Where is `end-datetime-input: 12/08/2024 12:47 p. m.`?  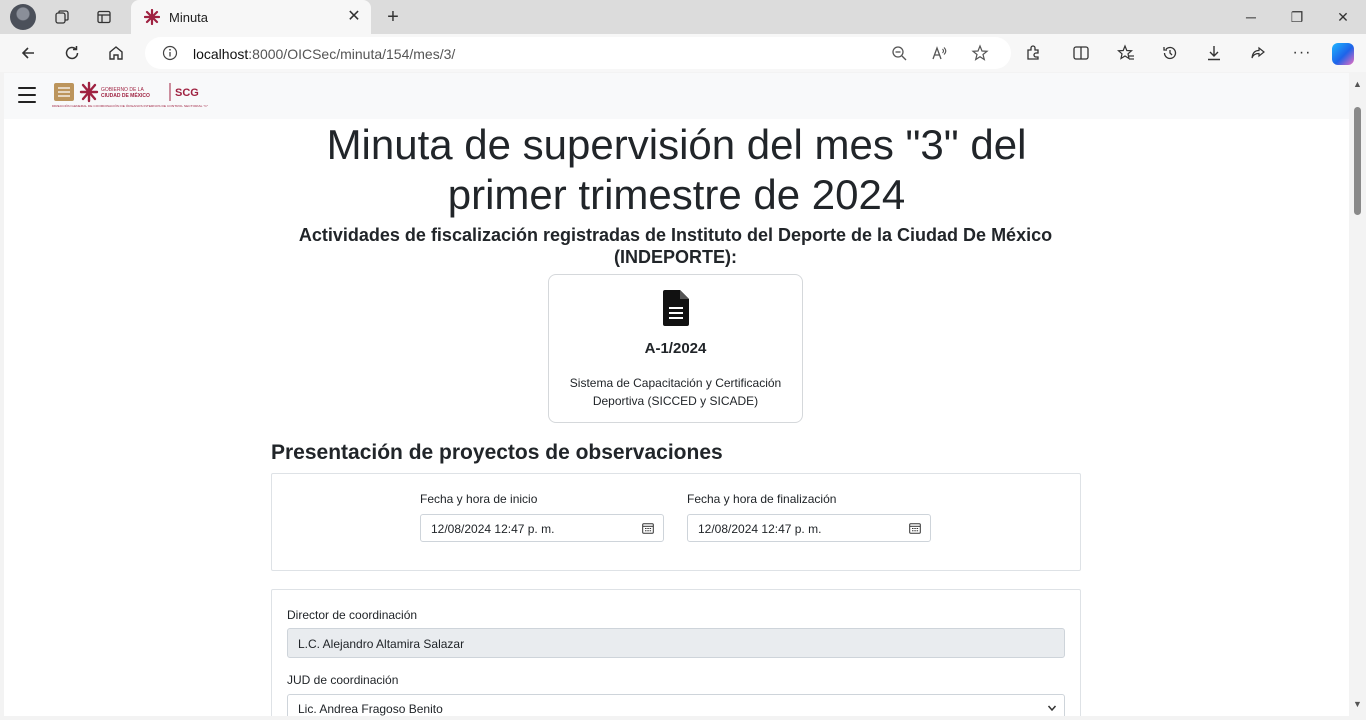 end-datetime-input: 12/08/2024 12:47 p. m. is located at coordinates (809, 528).